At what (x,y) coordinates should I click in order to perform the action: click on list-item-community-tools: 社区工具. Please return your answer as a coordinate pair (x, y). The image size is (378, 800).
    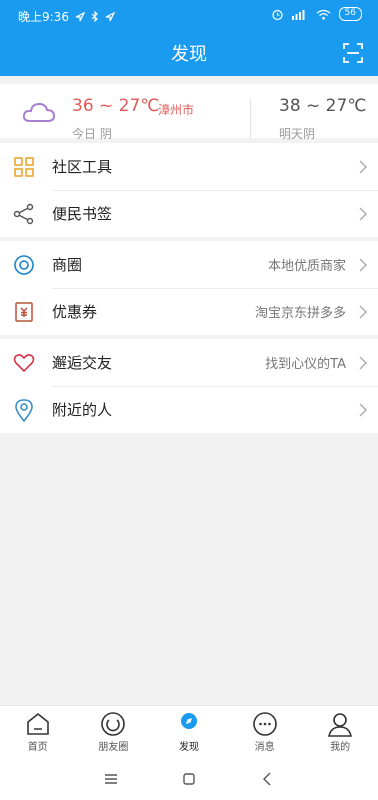
    Looking at the image, I should click on (189, 166).